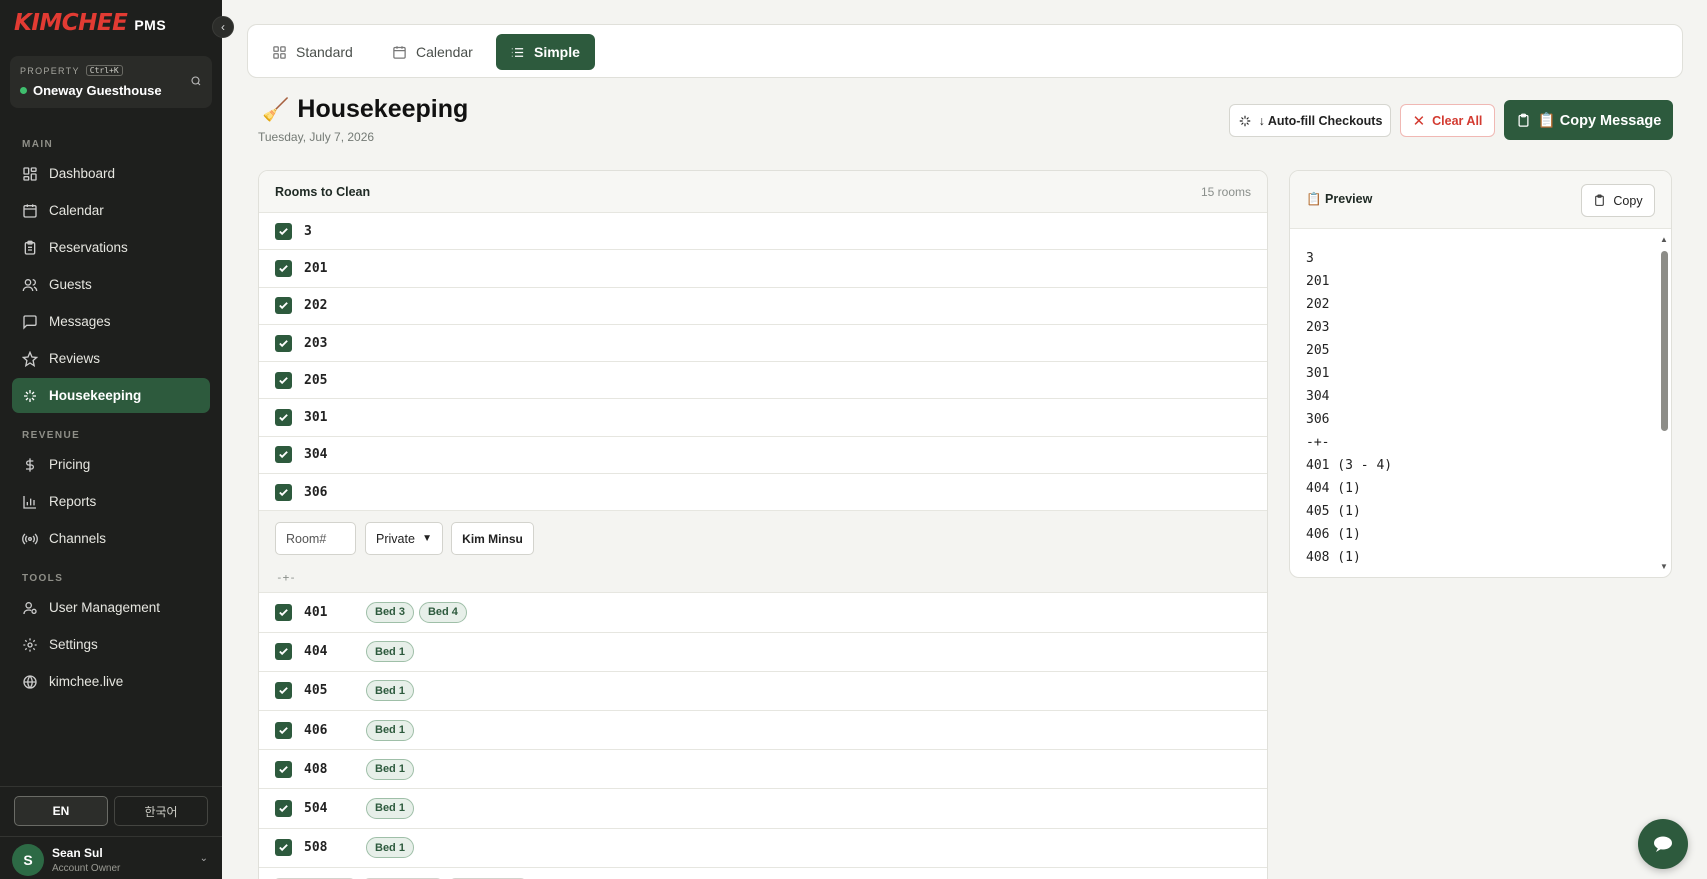 The image size is (1707, 879). Describe the element at coordinates (1457, 120) in the screenshot. I see `clear-label: Clear All` at that location.